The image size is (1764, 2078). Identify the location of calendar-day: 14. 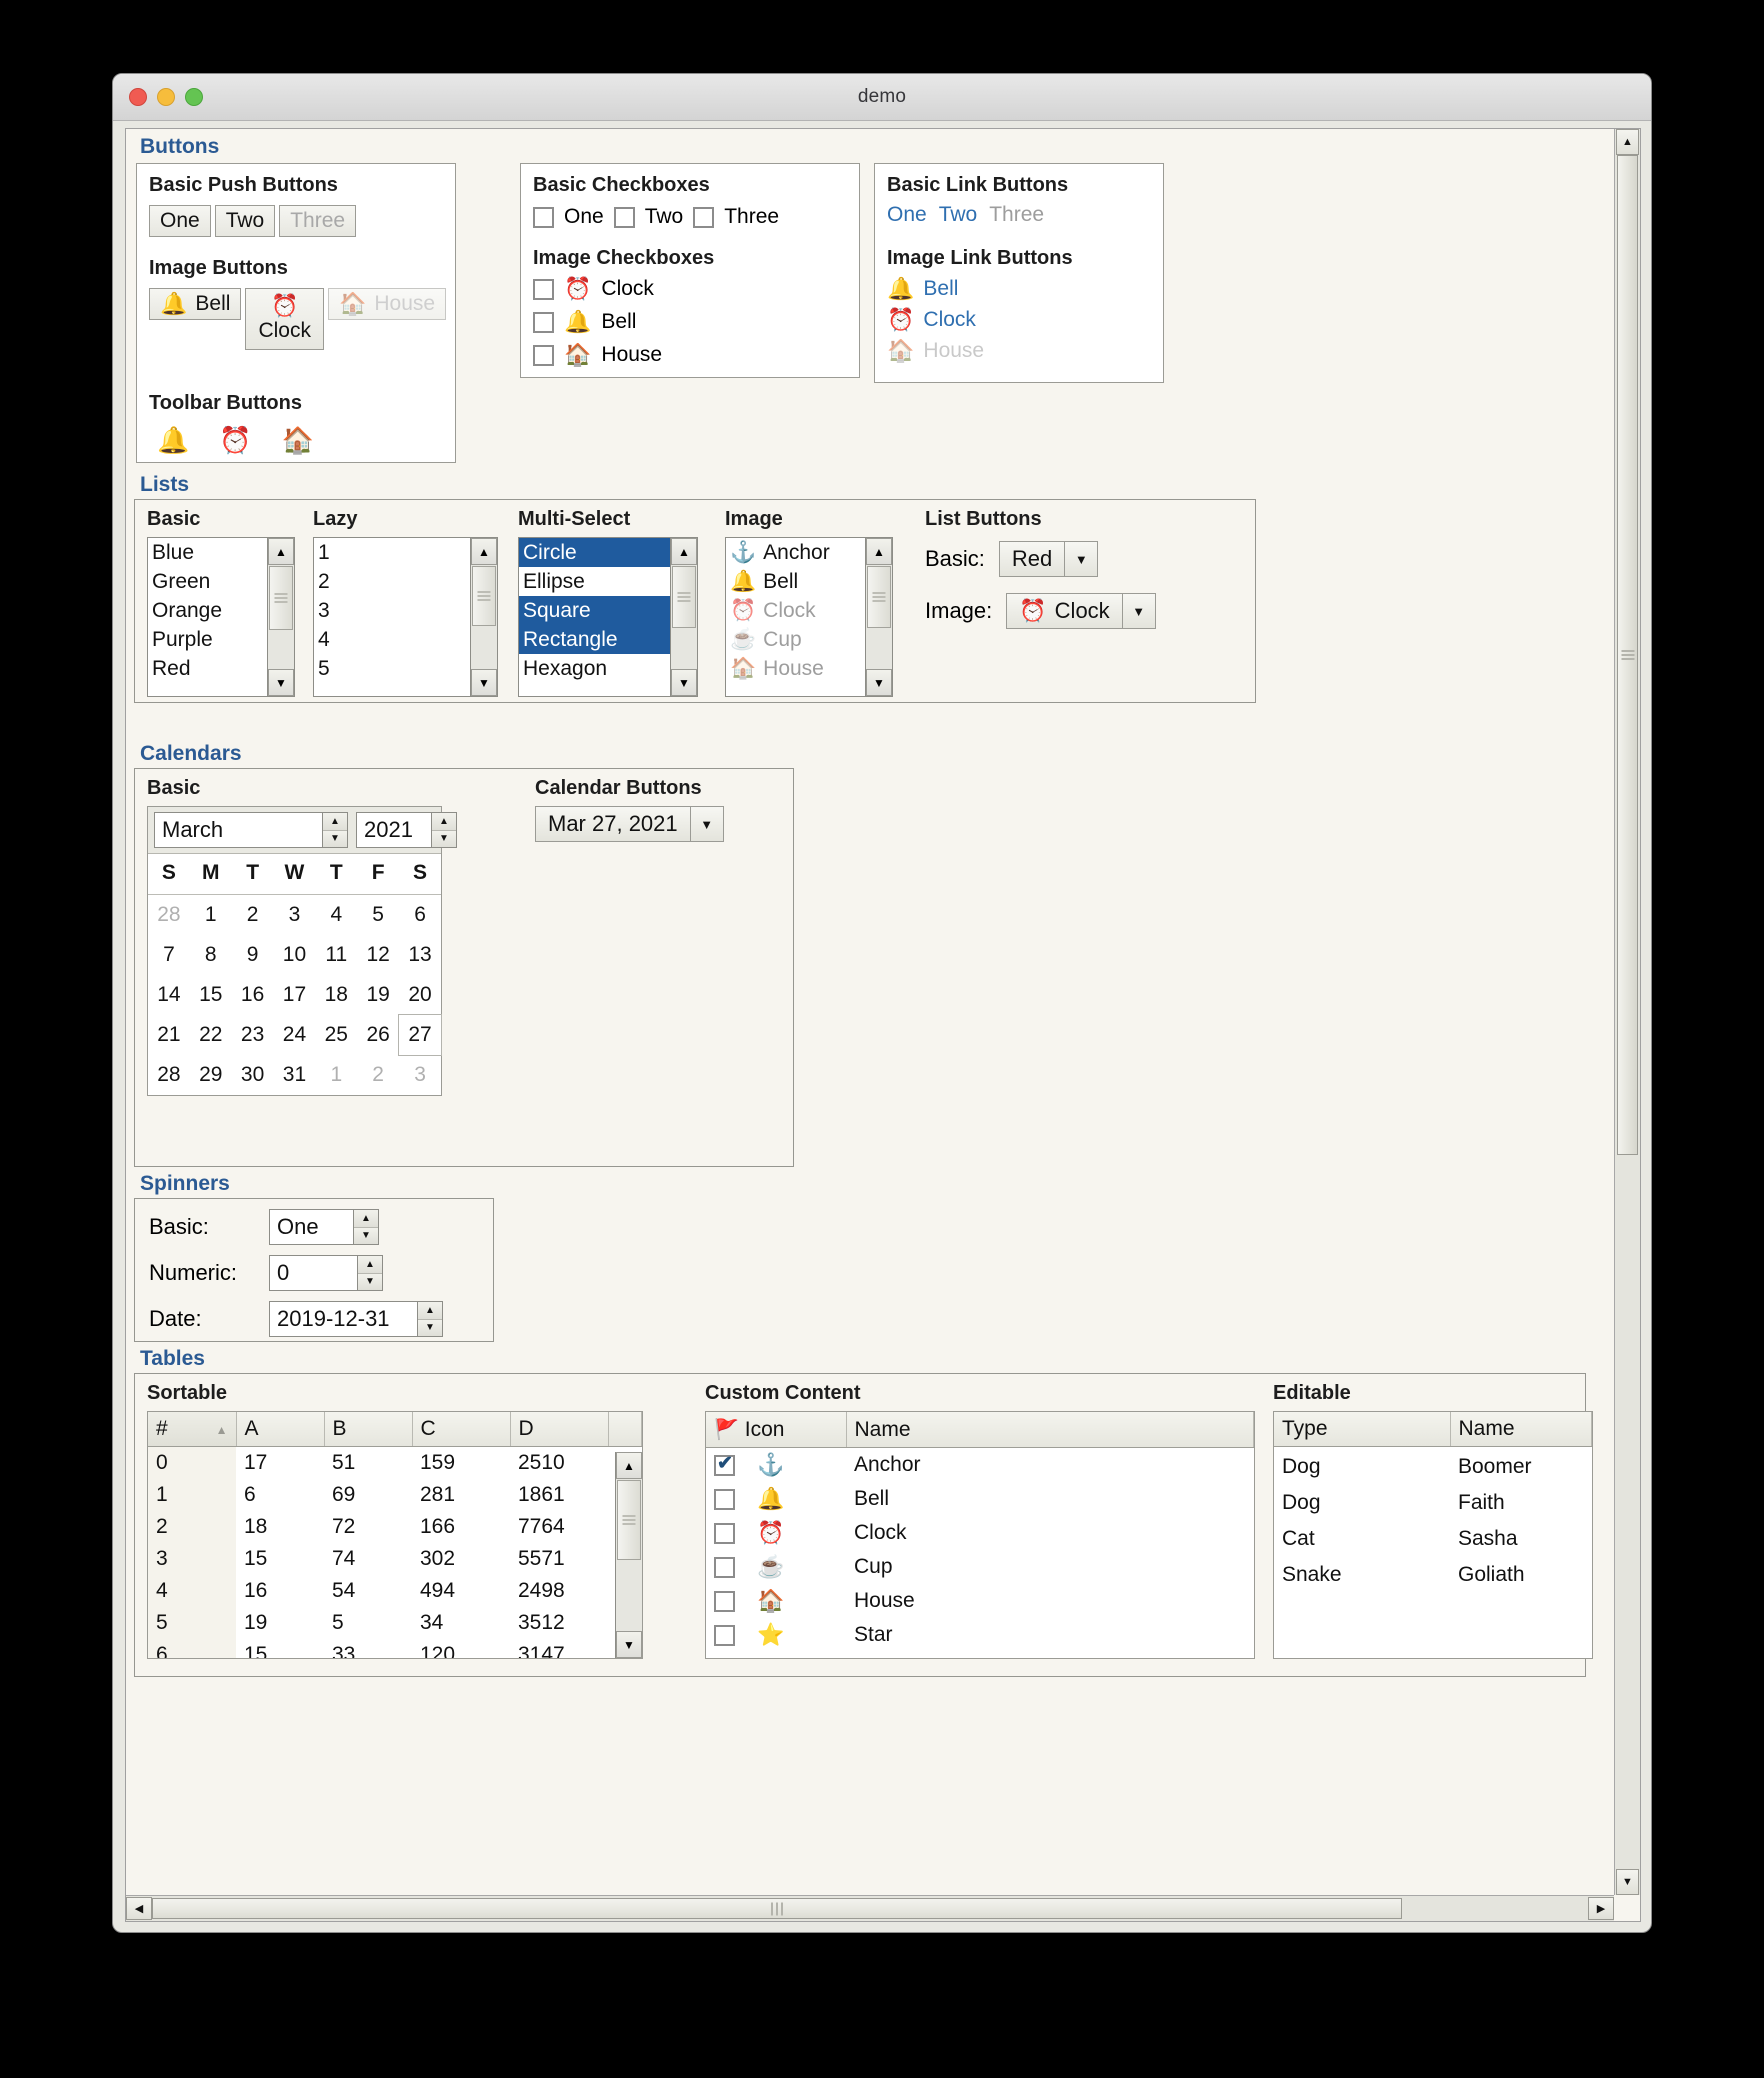
(169, 995).